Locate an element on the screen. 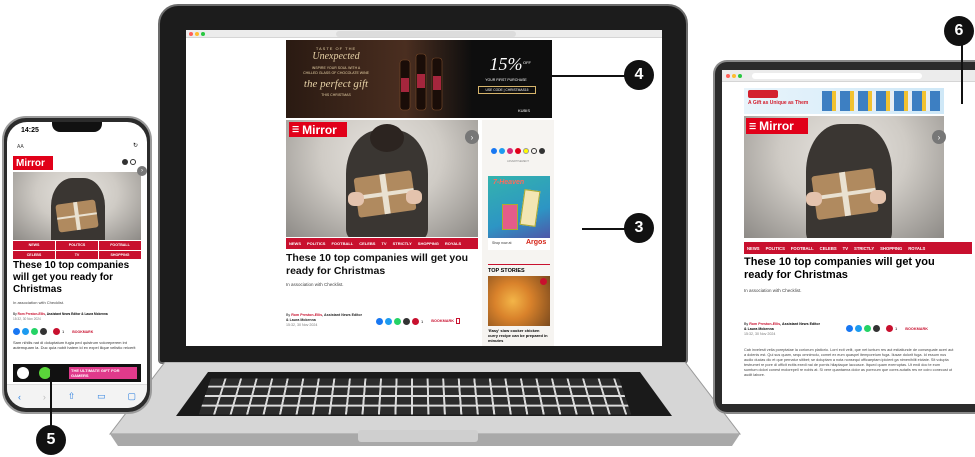  tablet-facebook-icon is located at coordinates (849, 328).